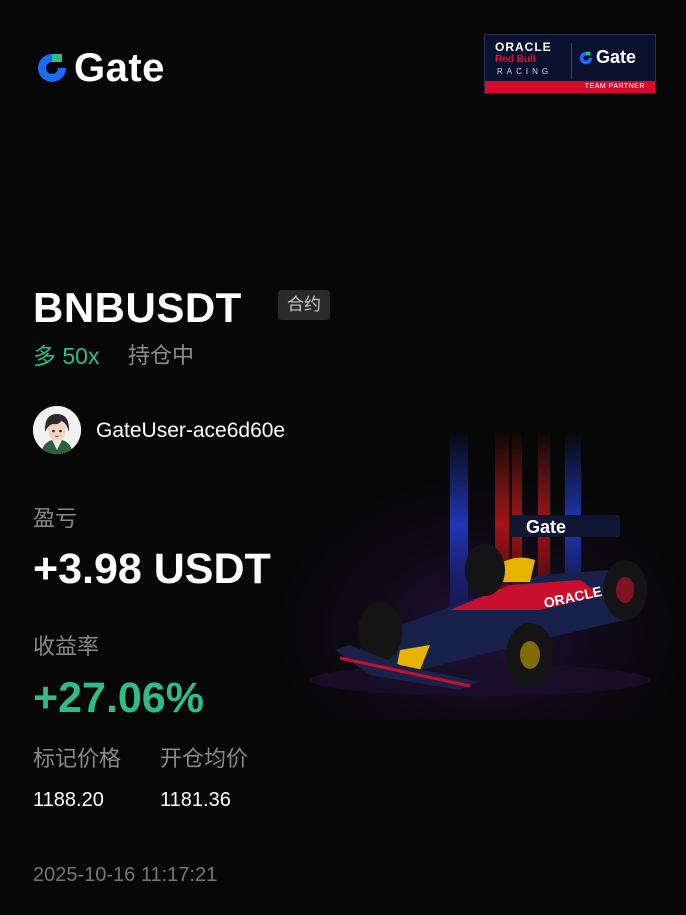 The width and height of the screenshot is (686, 915). Describe the element at coordinates (68, 800) in the screenshot. I see `mark-price-value: 1188.20` at that location.